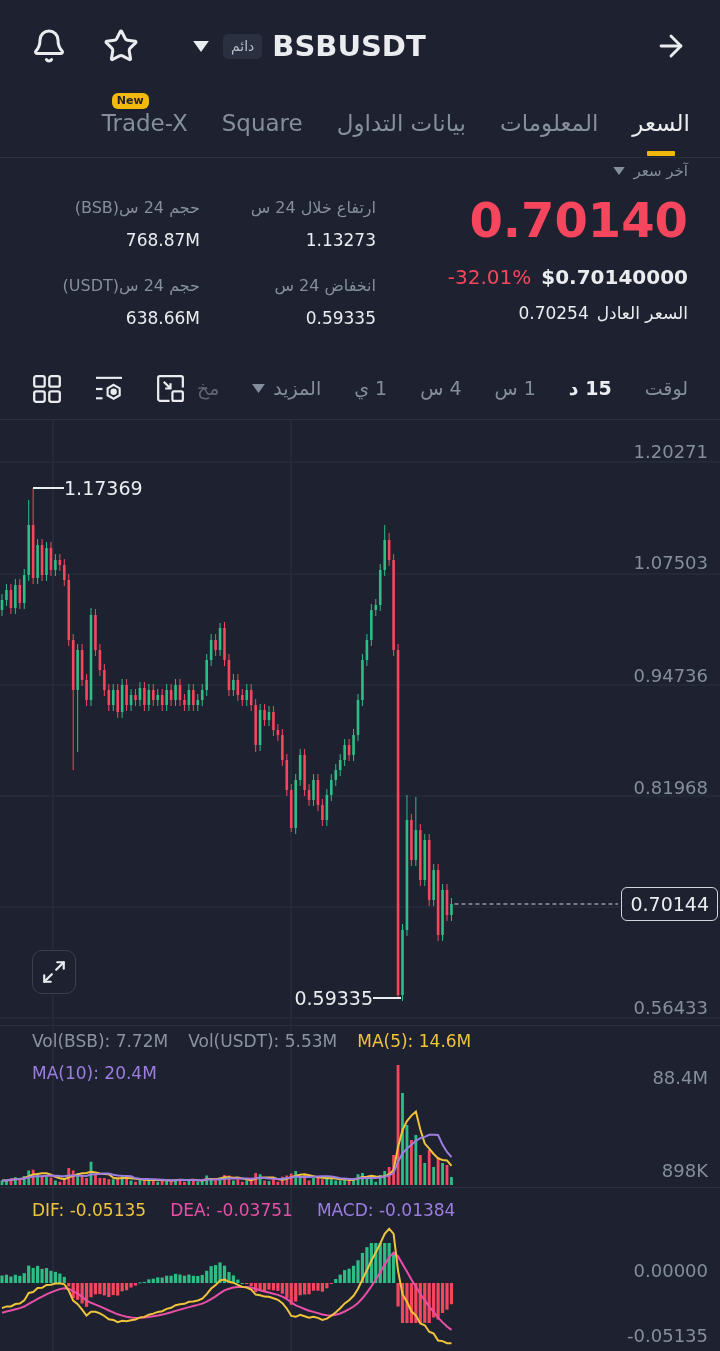  I want to click on interval-tab: 1 ي, so click(371, 388).